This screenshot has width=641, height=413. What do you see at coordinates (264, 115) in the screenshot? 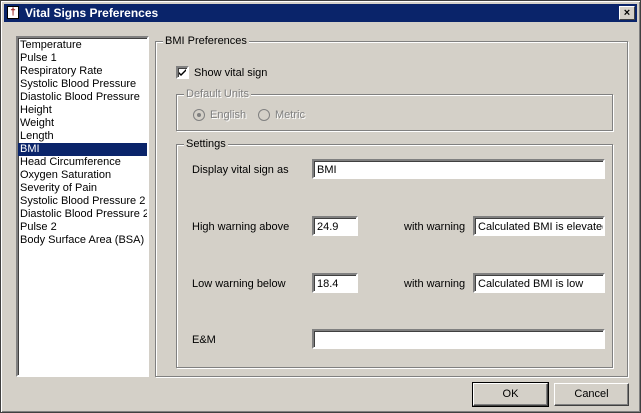
I see `metric-radio` at bounding box center [264, 115].